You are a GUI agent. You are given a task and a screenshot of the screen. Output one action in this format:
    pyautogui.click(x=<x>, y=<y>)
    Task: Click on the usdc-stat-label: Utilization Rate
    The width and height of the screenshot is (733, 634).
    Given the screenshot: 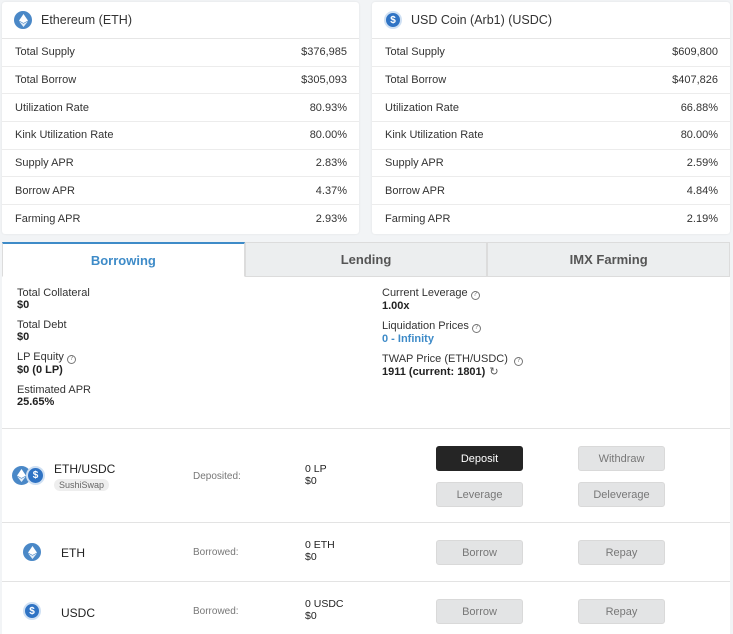 What is the action you would take?
    pyautogui.click(x=422, y=107)
    